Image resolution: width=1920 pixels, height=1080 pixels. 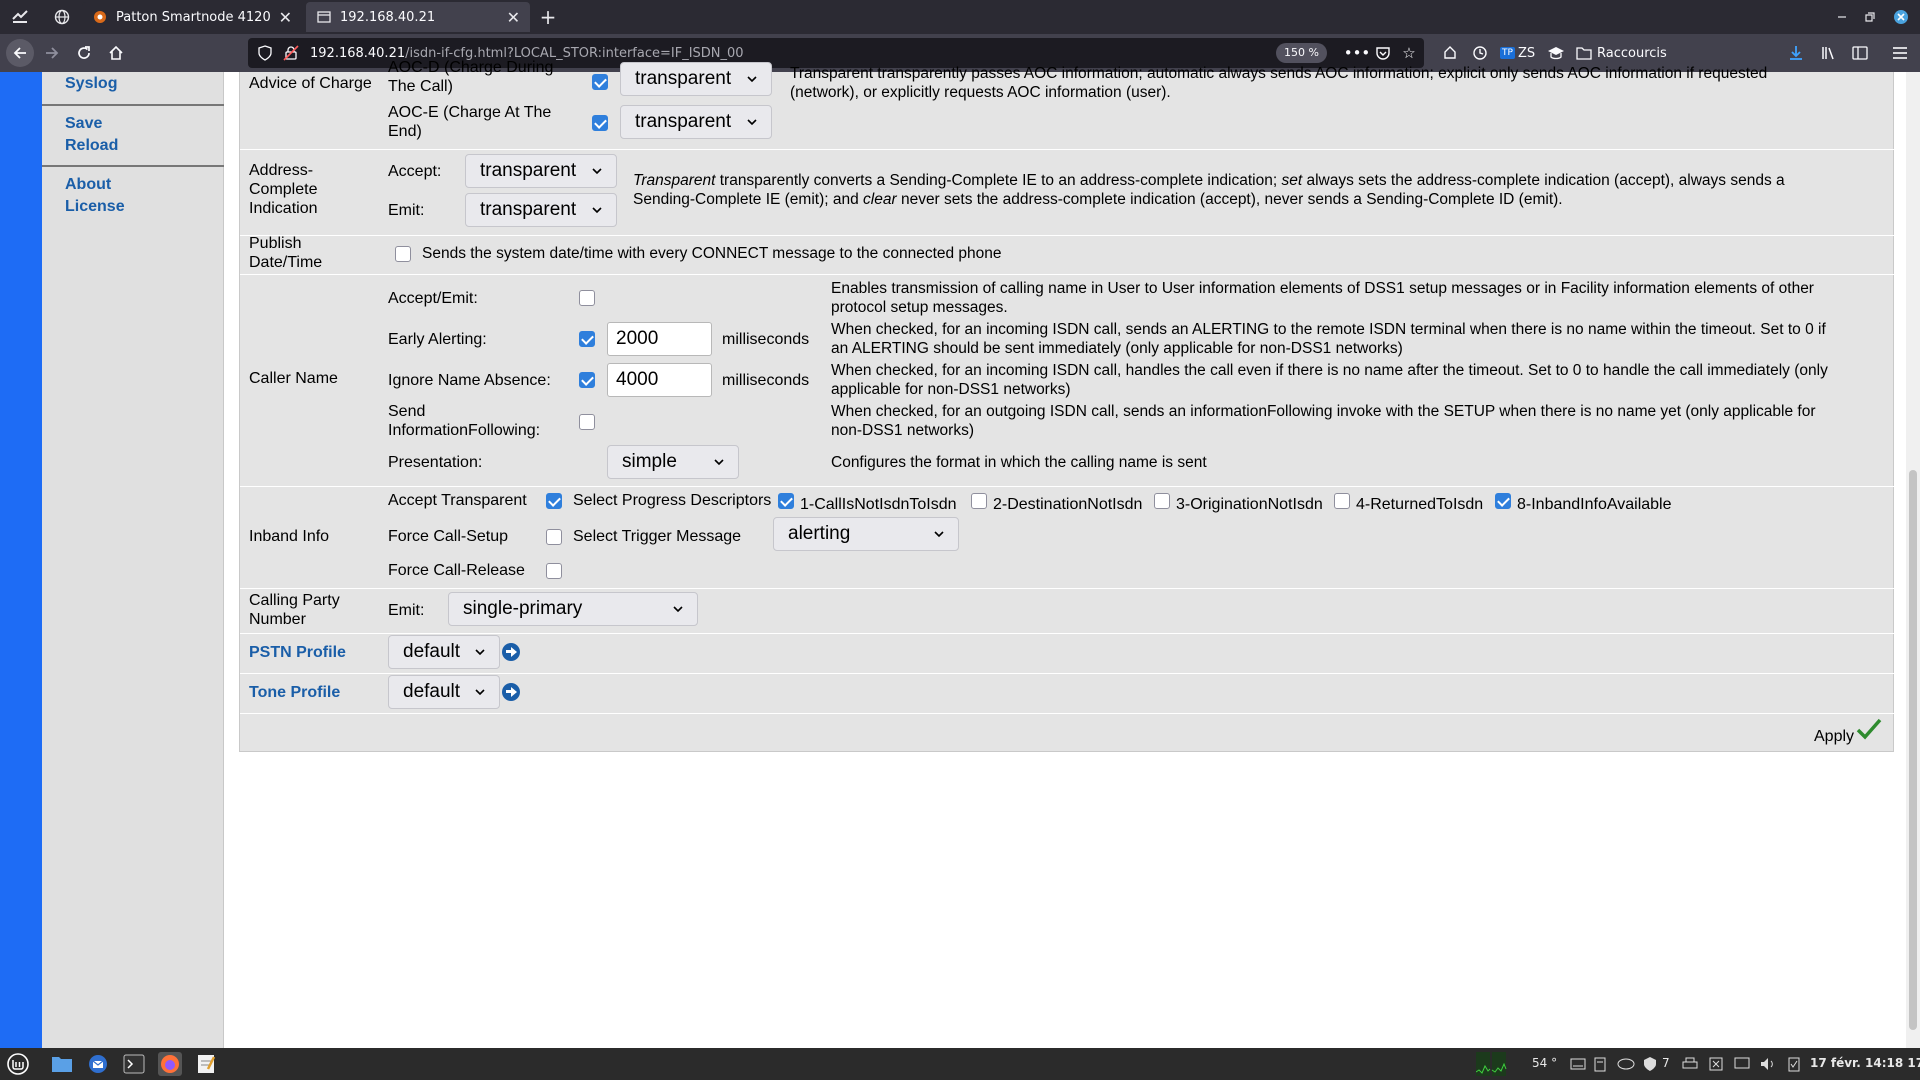 I want to click on sidebar-item-save: Save, so click(x=83, y=124).